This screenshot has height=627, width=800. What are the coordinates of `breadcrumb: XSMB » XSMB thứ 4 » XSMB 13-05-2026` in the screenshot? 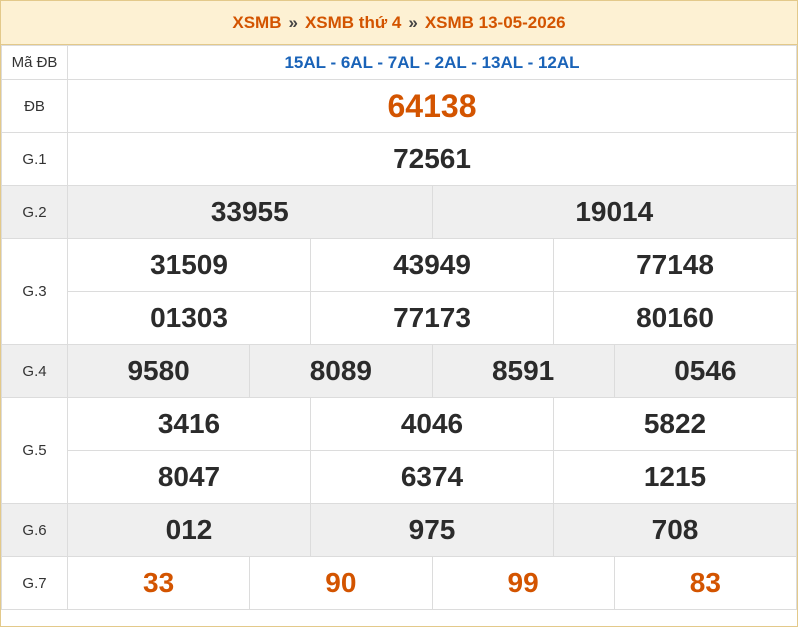 It's located at (399, 23).